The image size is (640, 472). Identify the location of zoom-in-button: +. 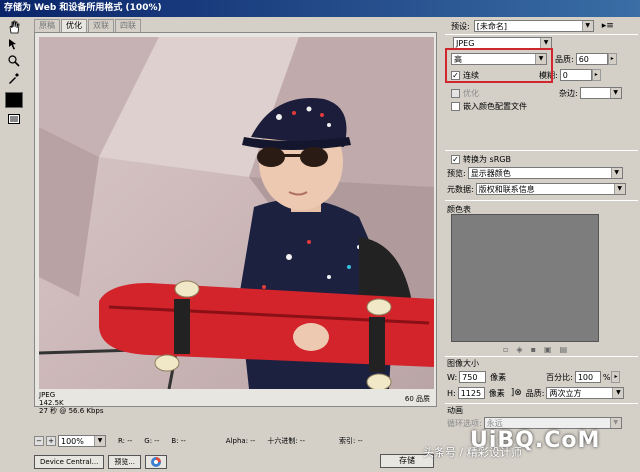
(51, 441).